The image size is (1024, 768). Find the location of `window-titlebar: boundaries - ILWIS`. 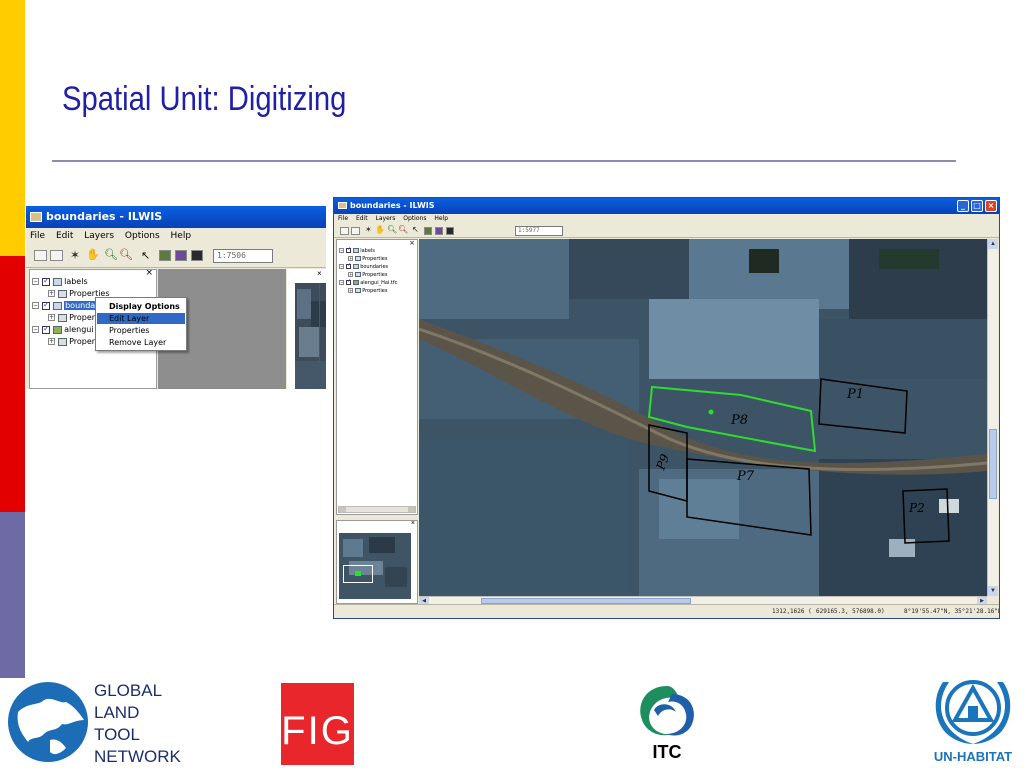

window-titlebar: boundaries - ILWIS is located at coordinates (176, 217).